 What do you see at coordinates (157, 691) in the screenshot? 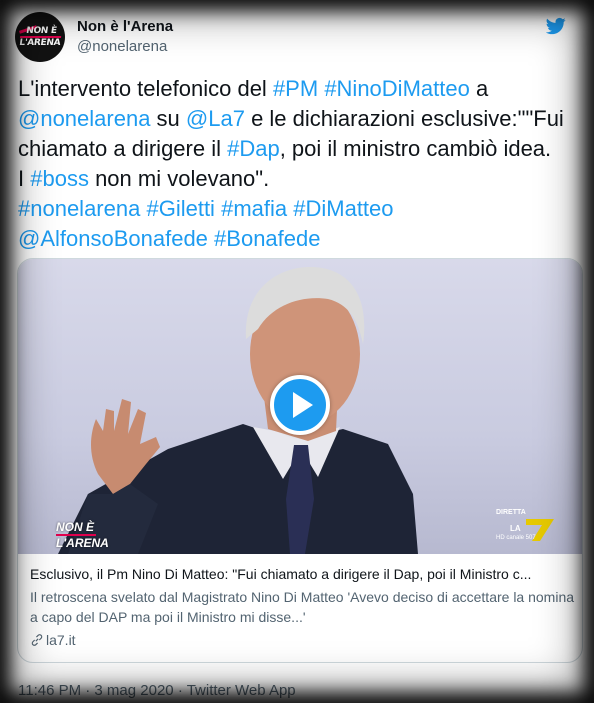
I see `tweet-timestamp: 11:46 PM · 3 mag 2020 · Twitter Web App` at bounding box center [157, 691].